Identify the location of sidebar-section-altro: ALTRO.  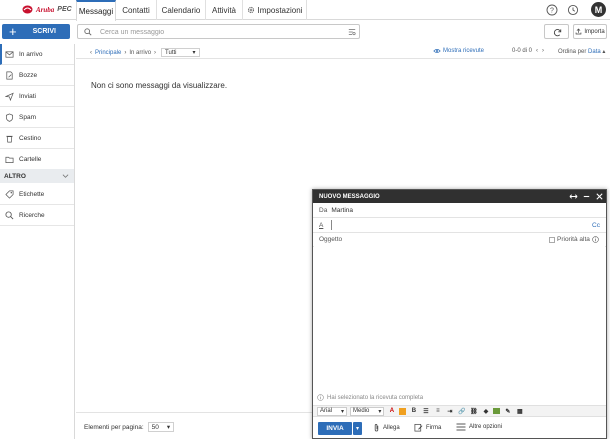
(37, 176).